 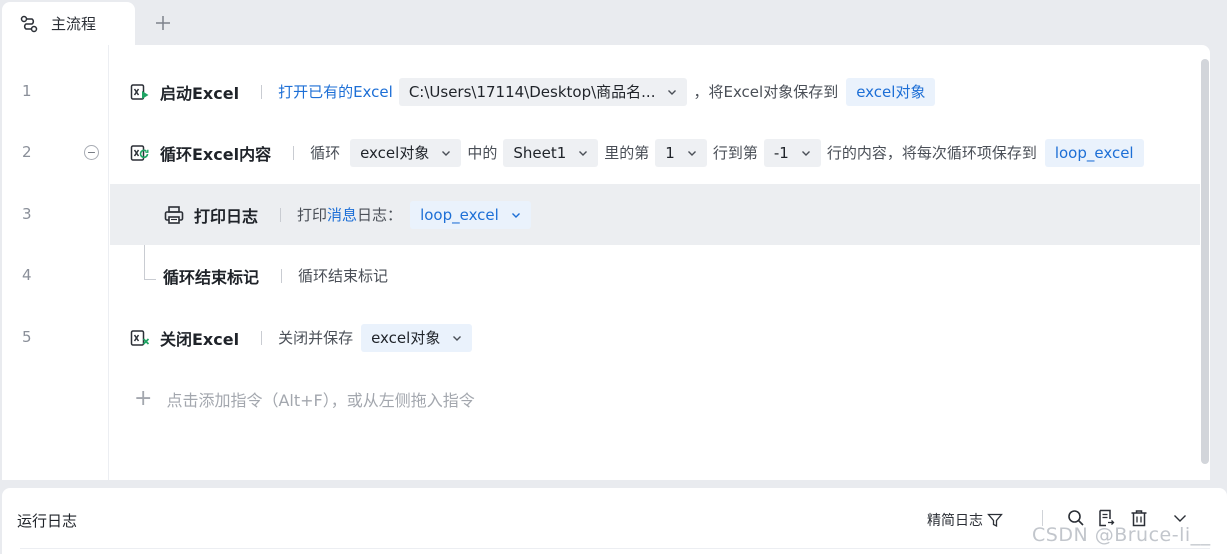 I want to click on excel-close-icon, so click(x=140, y=337).